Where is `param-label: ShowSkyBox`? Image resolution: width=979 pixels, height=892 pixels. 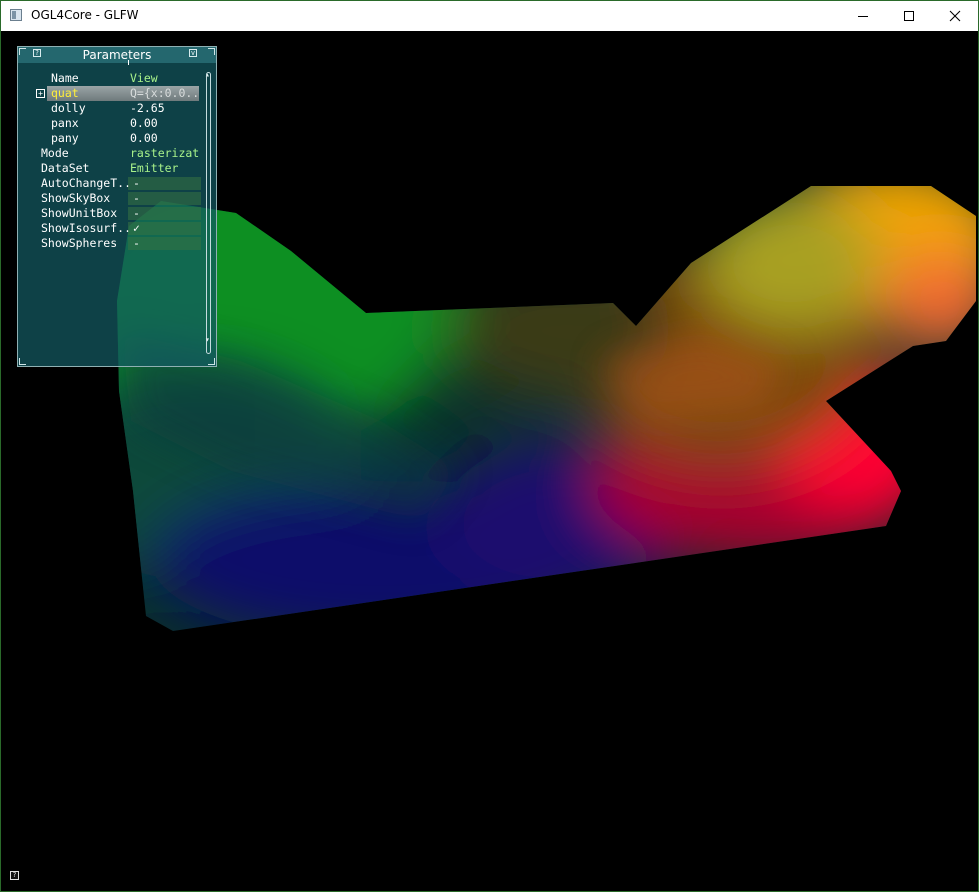
param-label: ShowSkyBox is located at coordinates (76, 198).